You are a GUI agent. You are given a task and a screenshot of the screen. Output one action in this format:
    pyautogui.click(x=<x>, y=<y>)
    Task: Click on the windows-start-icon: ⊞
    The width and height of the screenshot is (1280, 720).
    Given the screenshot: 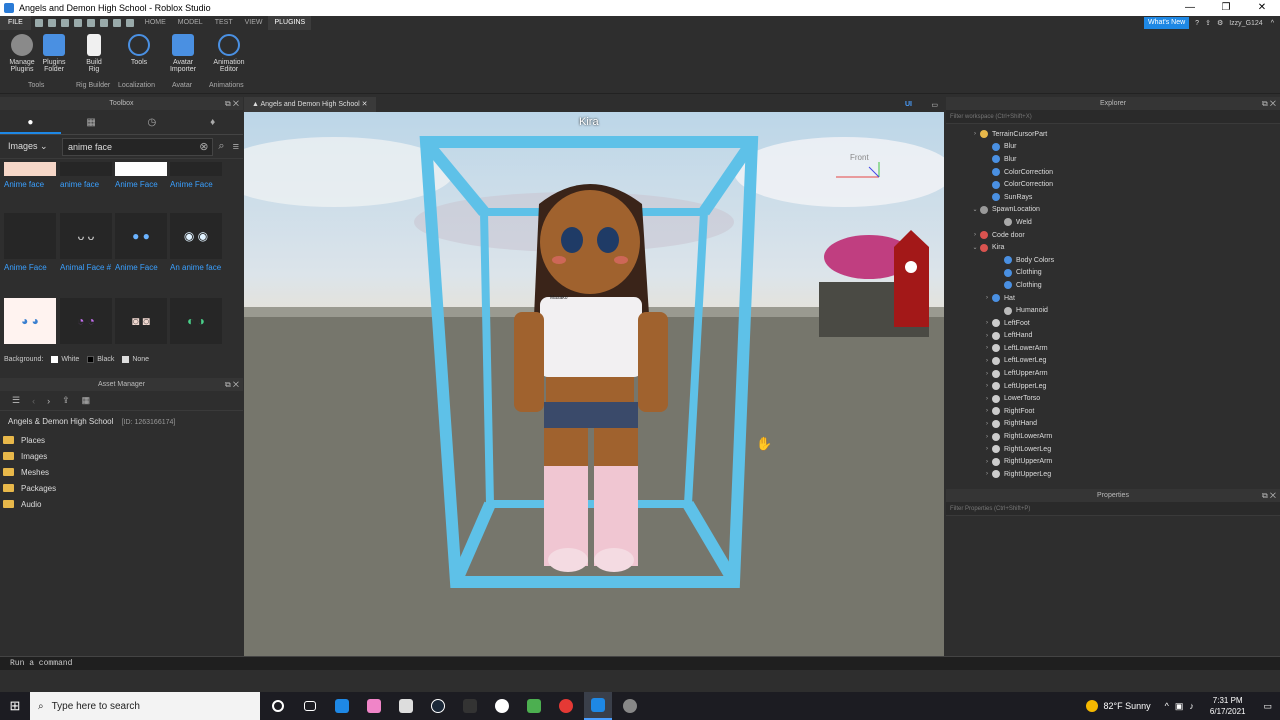 What is the action you would take?
    pyautogui.click(x=15, y=706)
    